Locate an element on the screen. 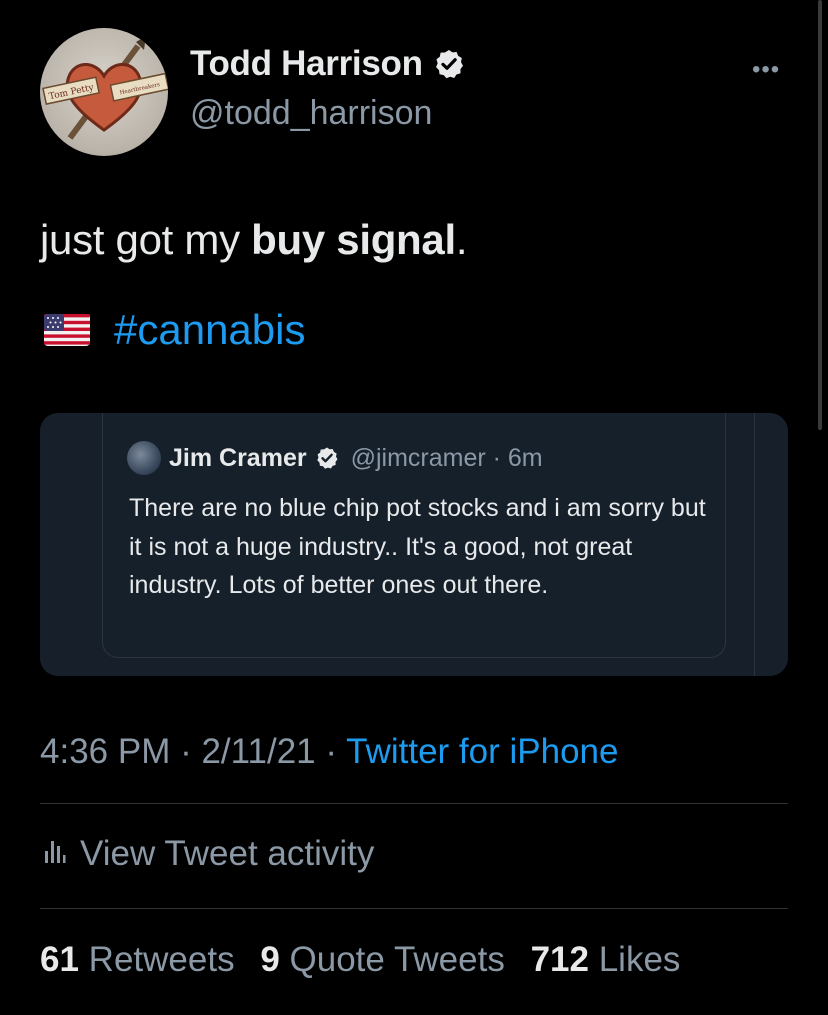  likes-count: 712 is located at coordinates (559, 959).